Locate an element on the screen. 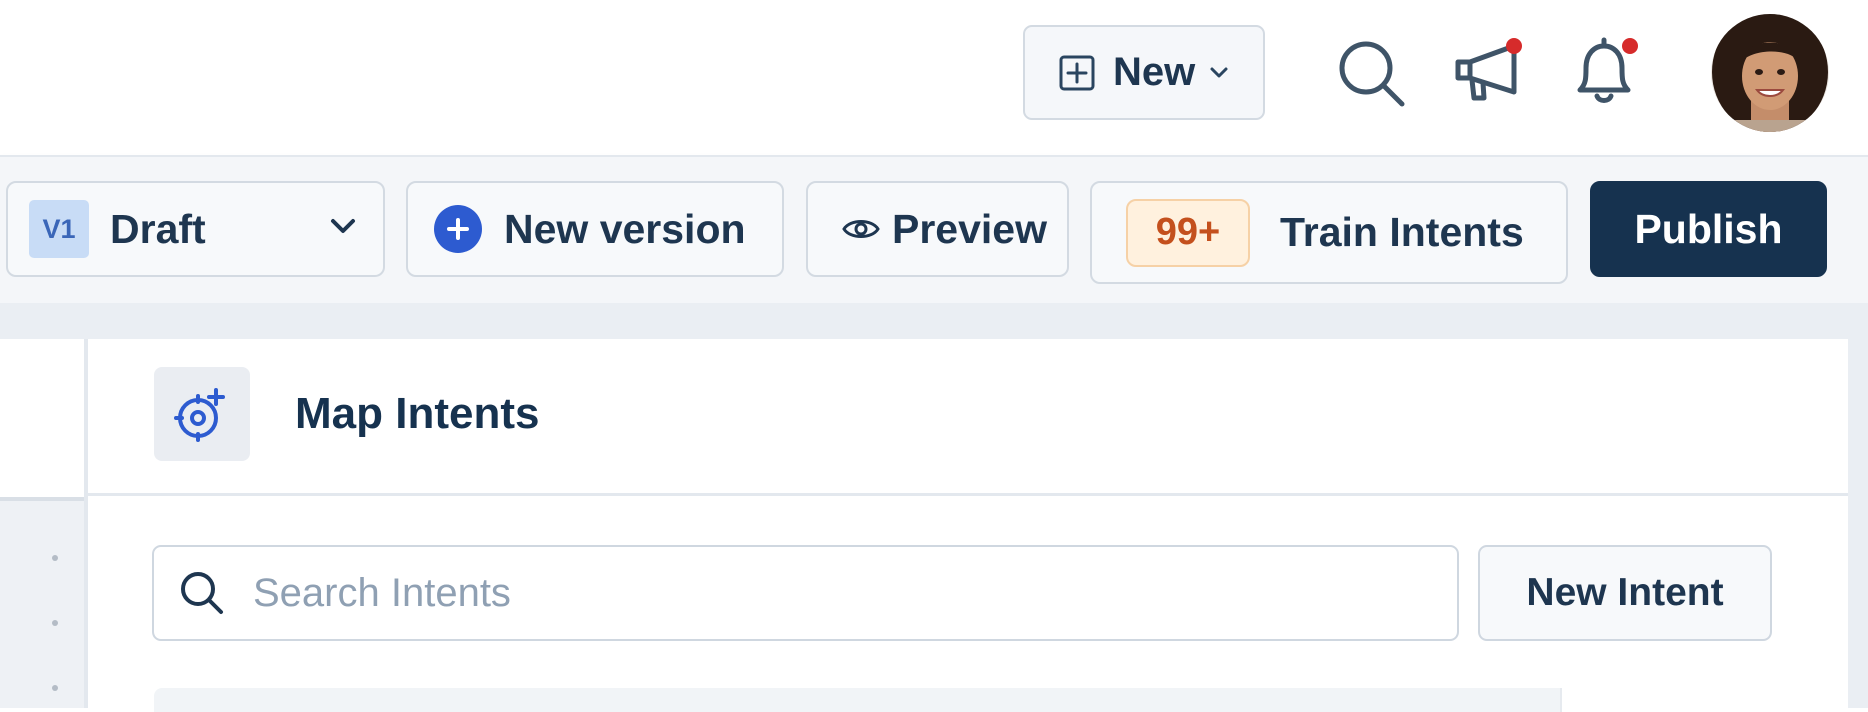  new-version-button: New version is located at coordinates (595, 229).